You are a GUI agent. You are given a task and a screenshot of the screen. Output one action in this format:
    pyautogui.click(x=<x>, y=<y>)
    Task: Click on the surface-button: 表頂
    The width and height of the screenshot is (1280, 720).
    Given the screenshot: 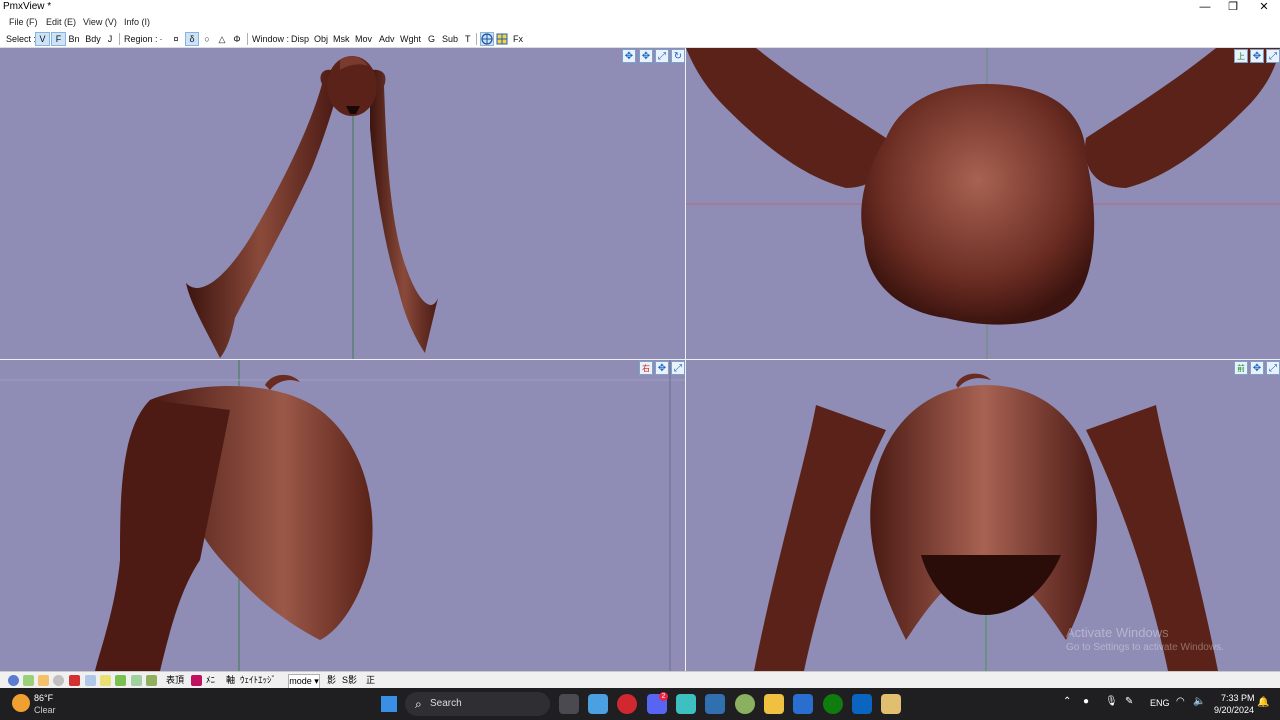 What is the action you would take?
    pyautogui.click(x=175, y=680)
    